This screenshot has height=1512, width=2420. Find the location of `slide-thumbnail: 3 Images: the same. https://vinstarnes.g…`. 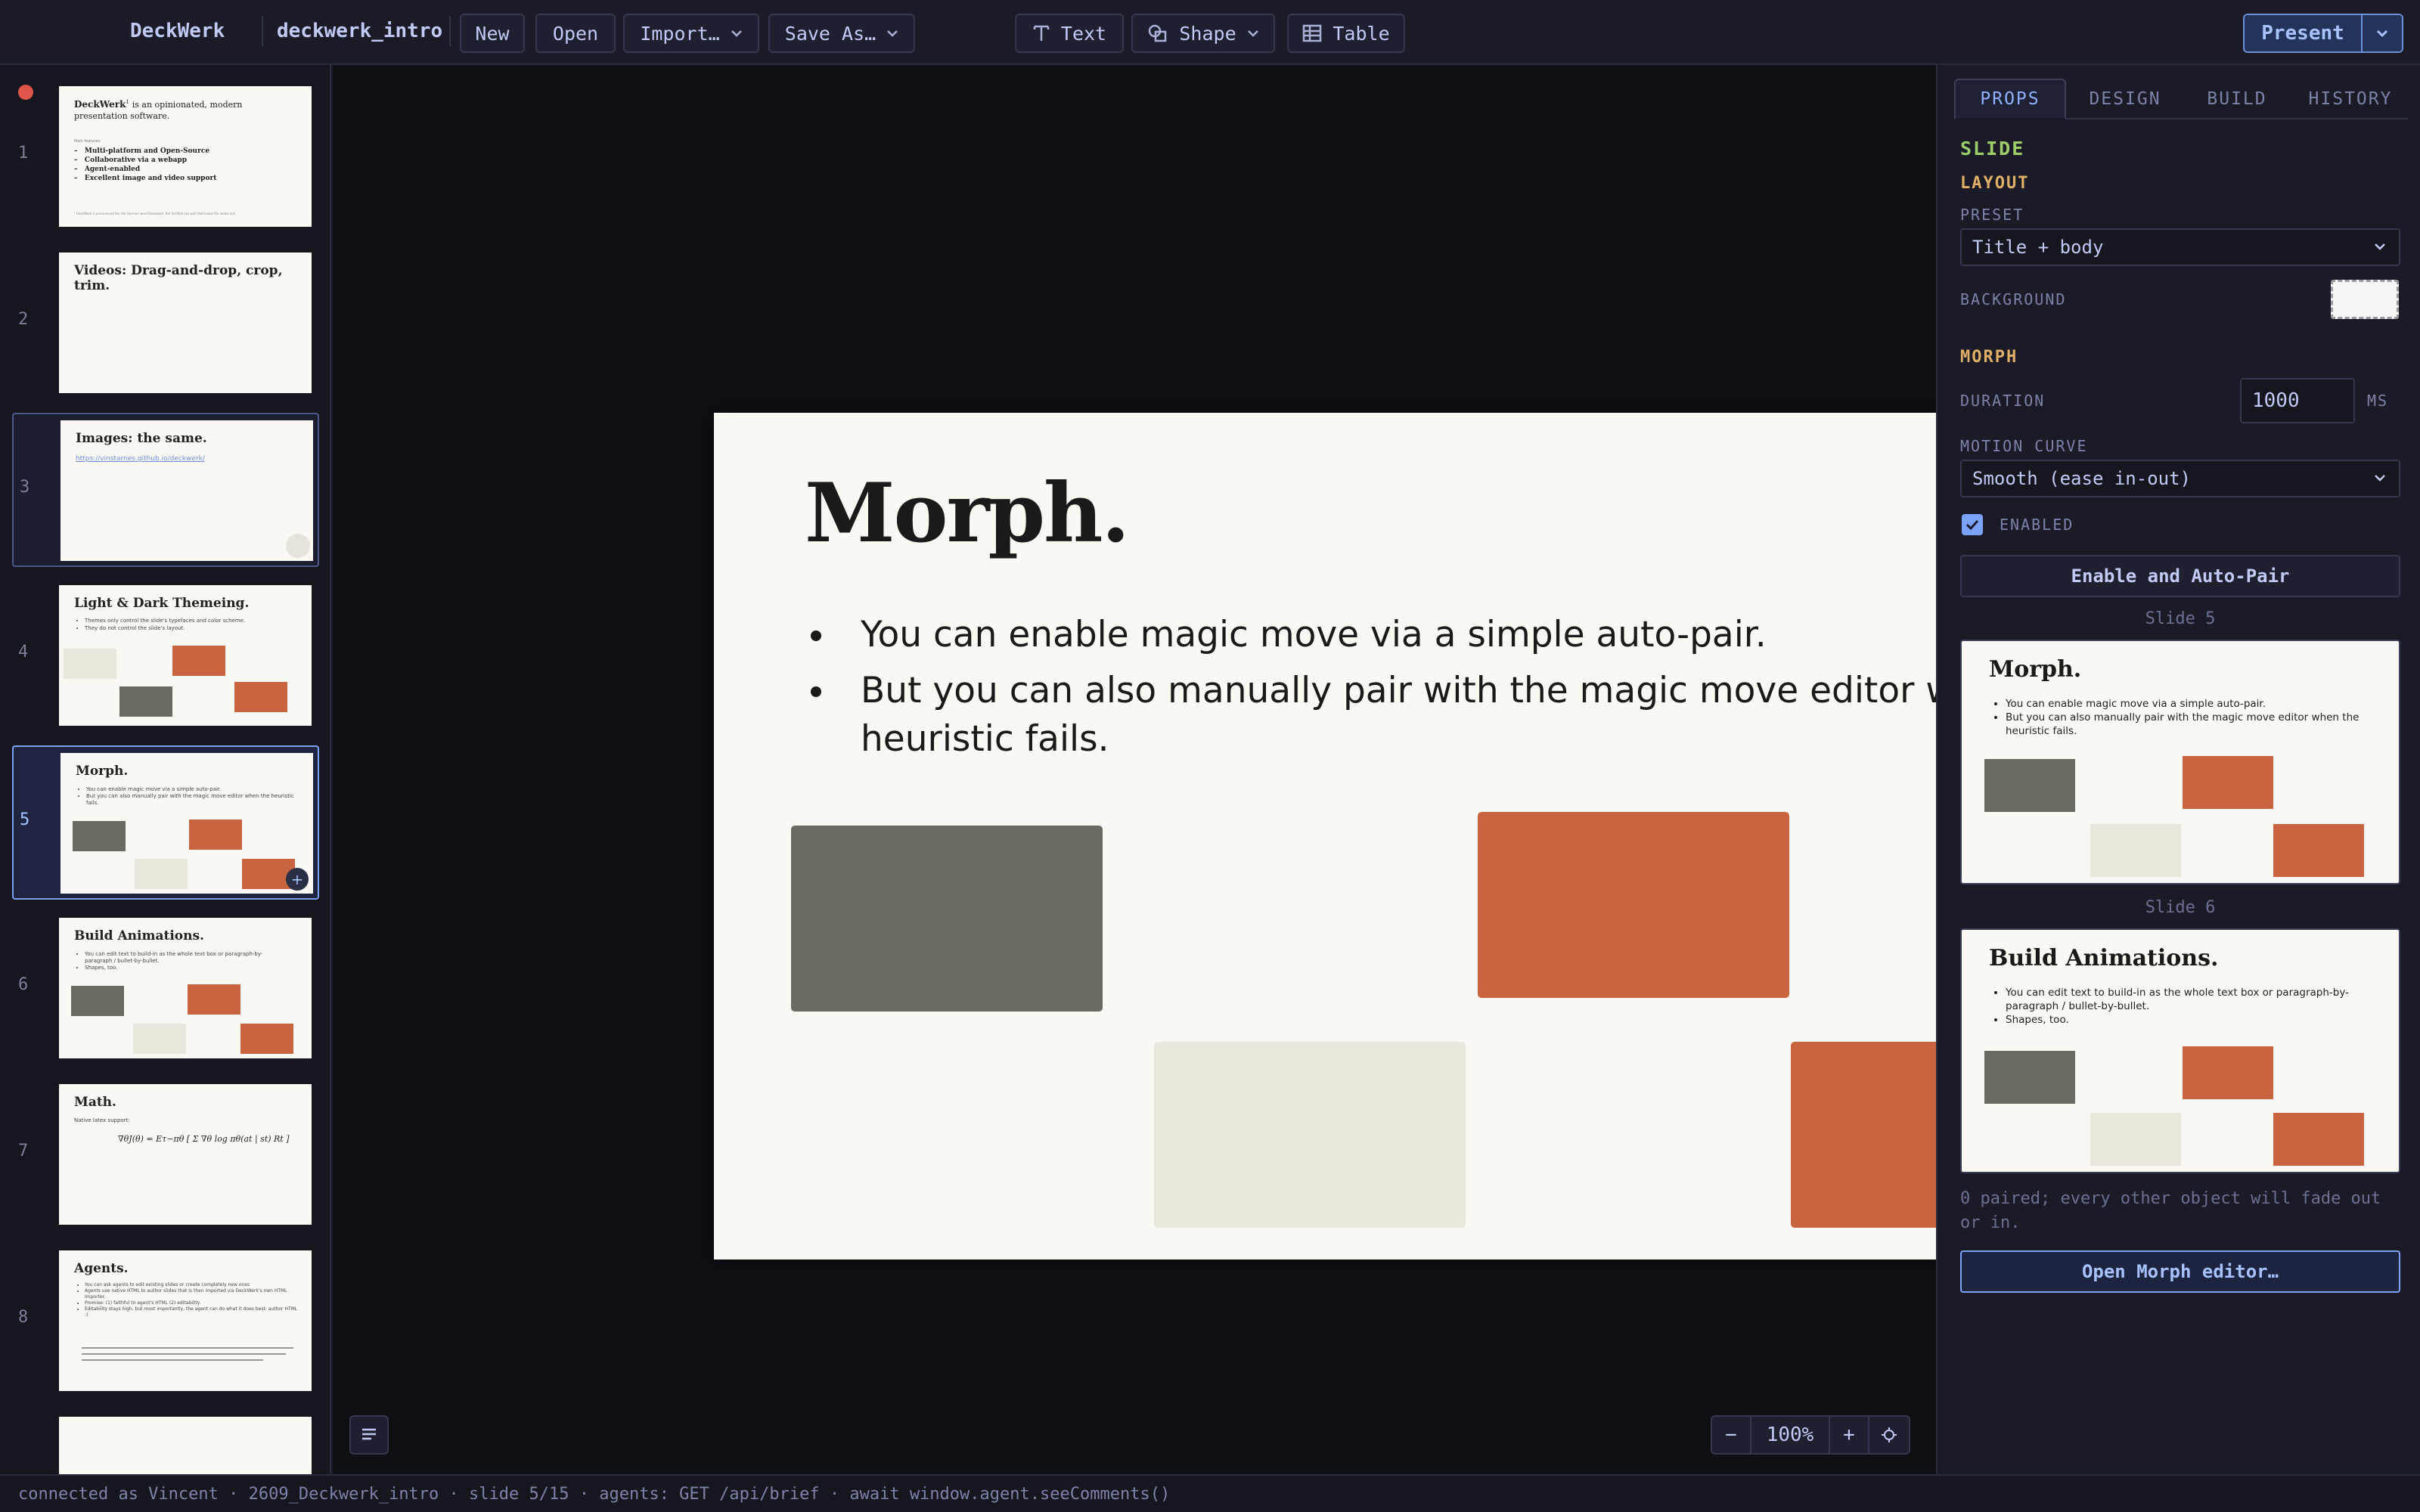

slide-thumbnail: 3 Images: the same. https://vinstarnes.g… is located at coordinates (165, 490).